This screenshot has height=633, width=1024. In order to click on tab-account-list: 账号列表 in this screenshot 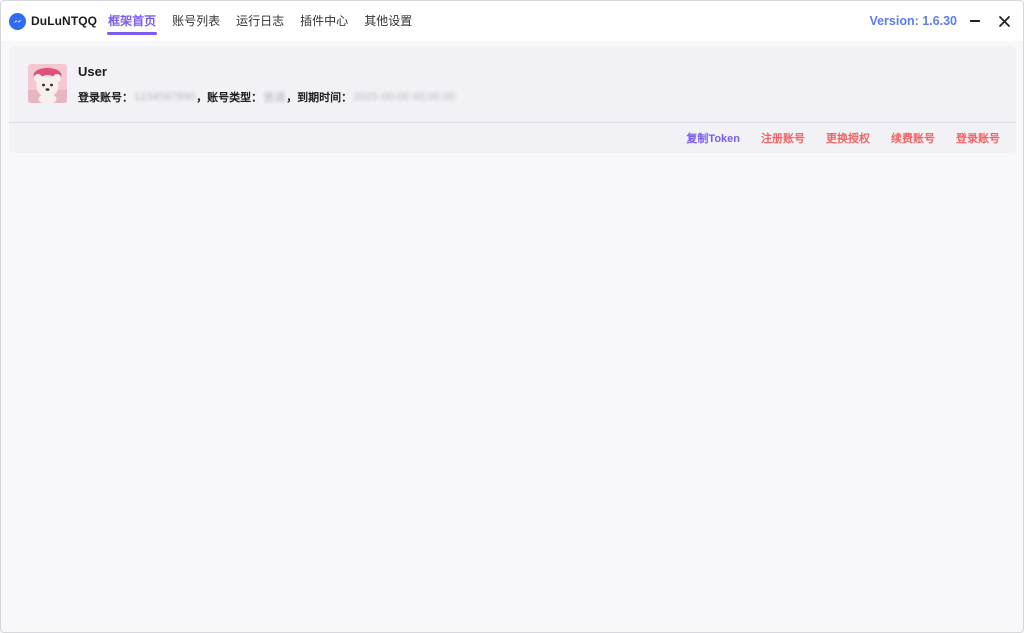, I will do `click(196, 21)`.